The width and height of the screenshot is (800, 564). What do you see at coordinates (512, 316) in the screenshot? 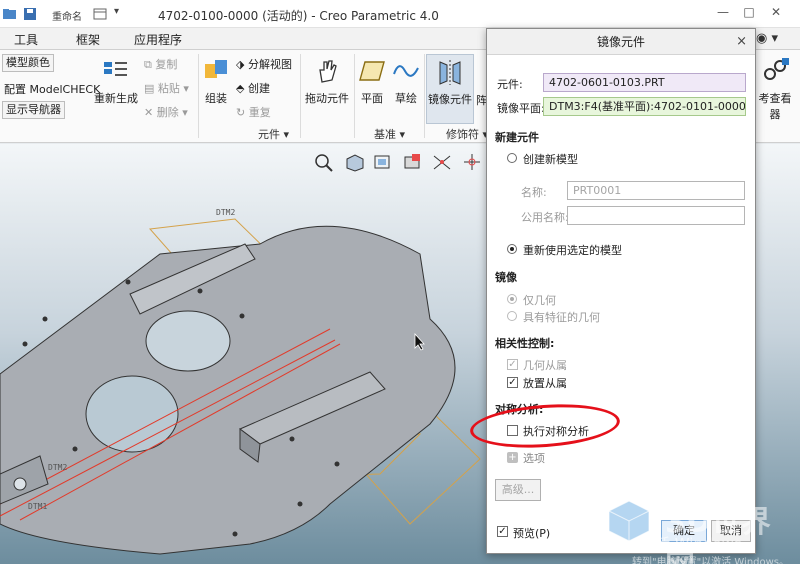
I see `geometry-with-features-radio` at bounding box center [512, 316].